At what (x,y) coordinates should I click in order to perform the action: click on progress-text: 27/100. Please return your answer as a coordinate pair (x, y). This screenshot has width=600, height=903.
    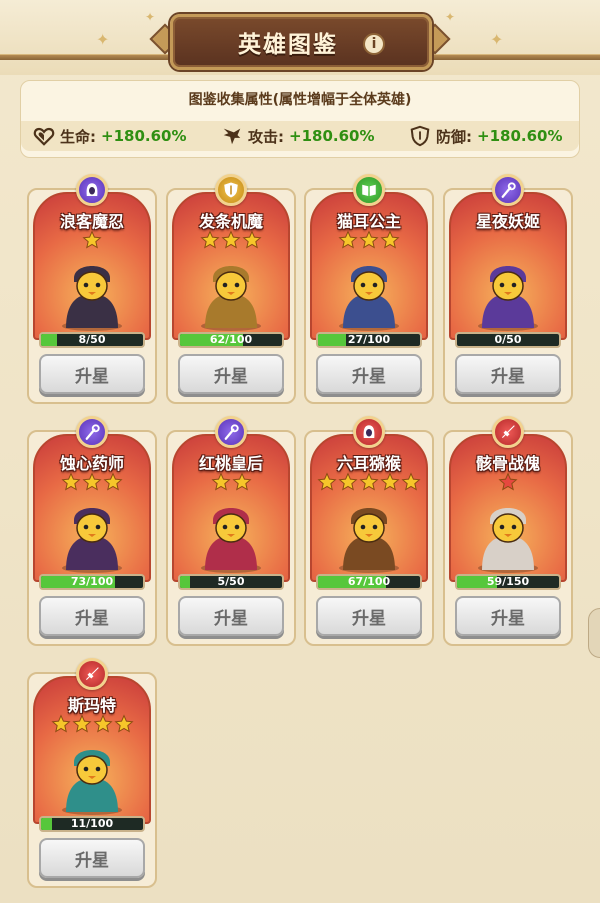
    Looking at the image, I should click on (369, 339).